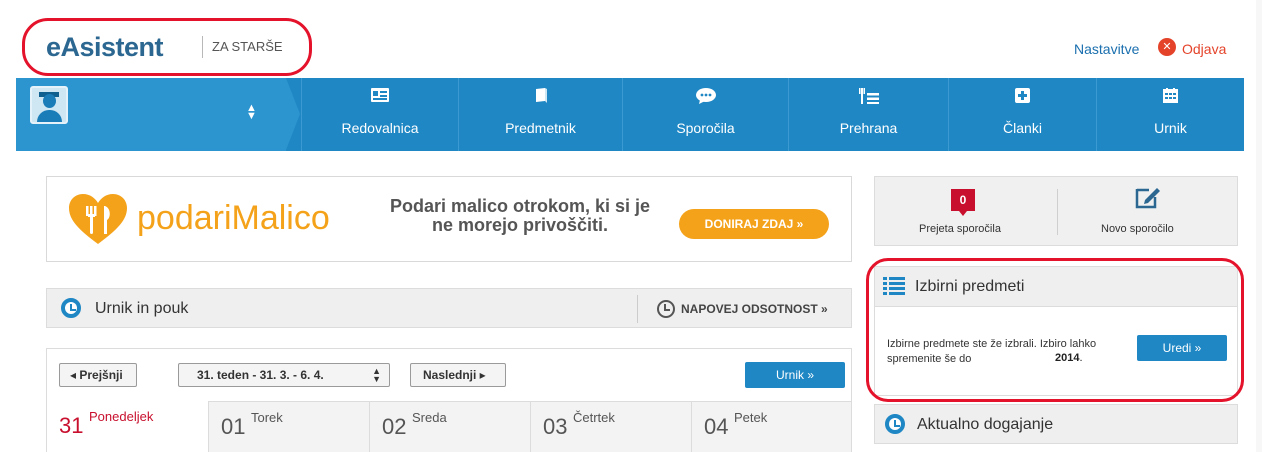 This screenshot has width=1262, height=452. I want to click on book-icon, so click(540, 97).